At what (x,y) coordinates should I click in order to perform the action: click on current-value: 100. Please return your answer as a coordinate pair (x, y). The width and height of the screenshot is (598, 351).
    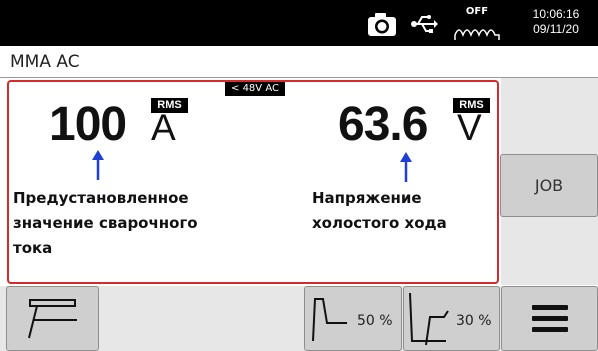
    Looking at the image, I should click on (88, 125).